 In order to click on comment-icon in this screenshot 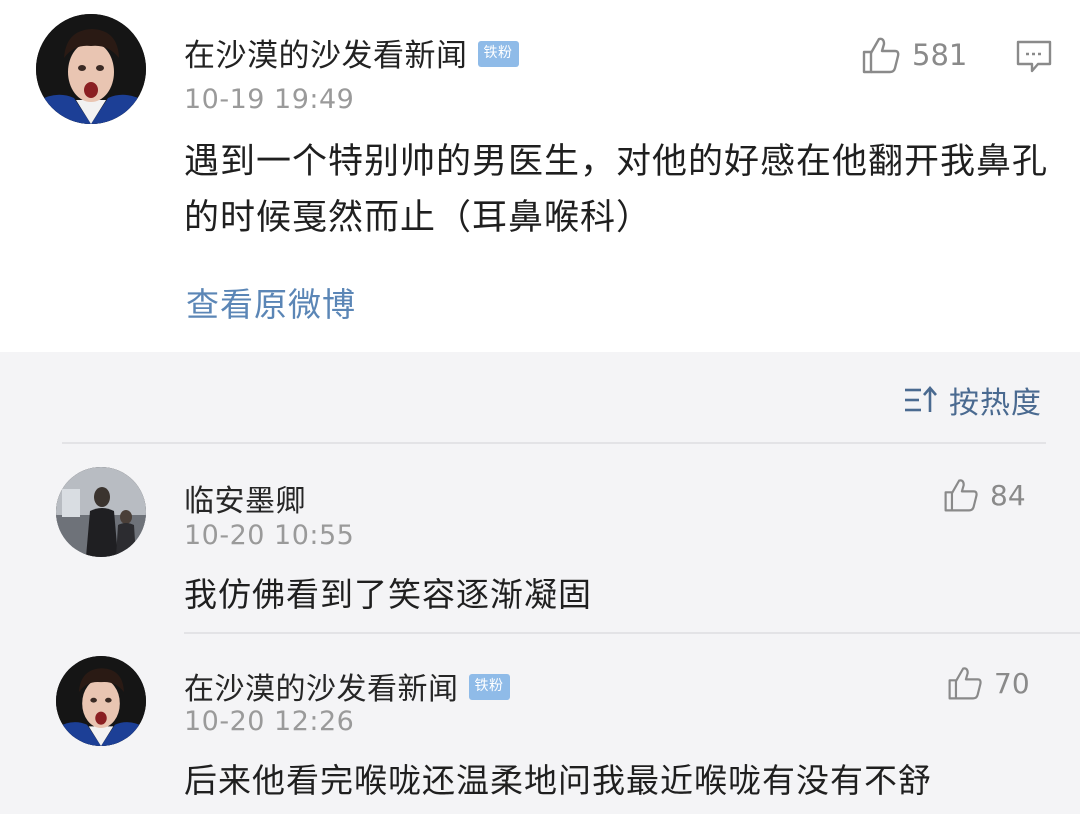, I will do `click(1034, 56)`.